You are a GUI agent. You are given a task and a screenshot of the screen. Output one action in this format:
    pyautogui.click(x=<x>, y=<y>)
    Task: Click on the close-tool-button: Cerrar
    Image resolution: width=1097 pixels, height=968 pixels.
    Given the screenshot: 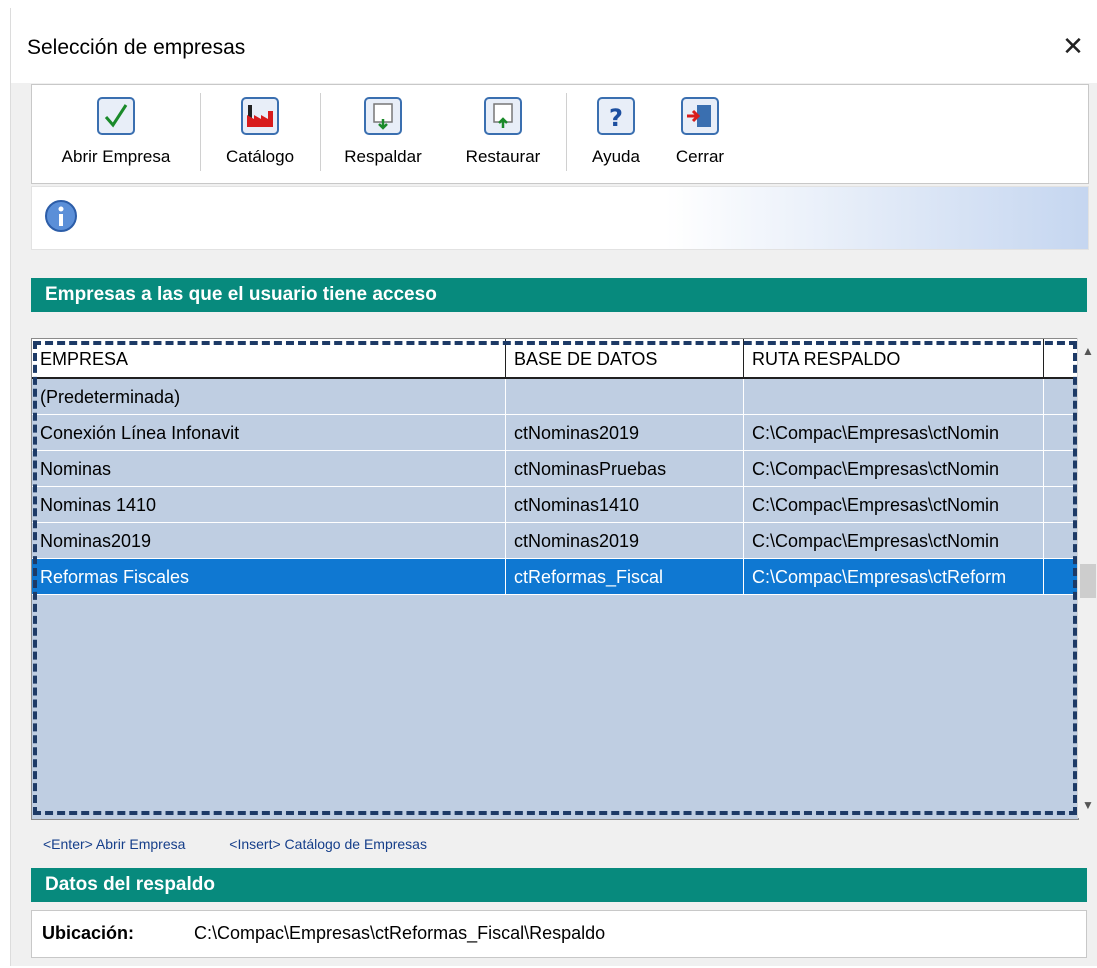 What is the action you would take?
    pyautogui.click(x=700, y=134)
    